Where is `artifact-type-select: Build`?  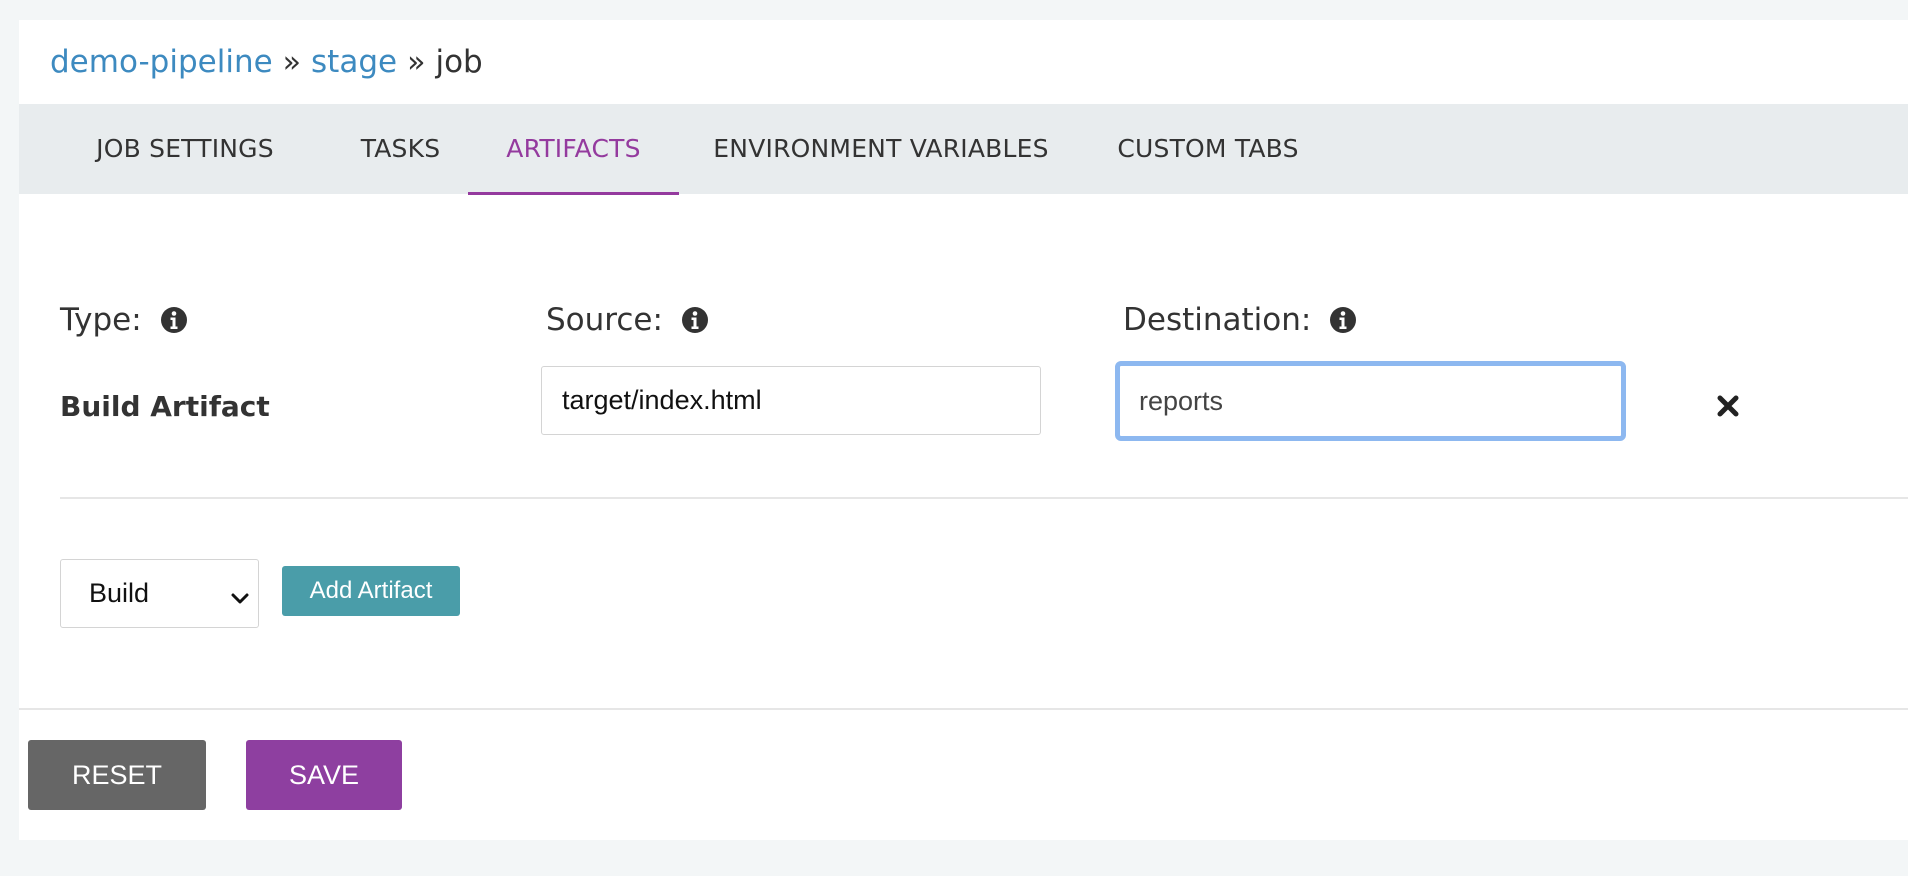 artifact-type-select: Build is located at coordinates (159, 593).